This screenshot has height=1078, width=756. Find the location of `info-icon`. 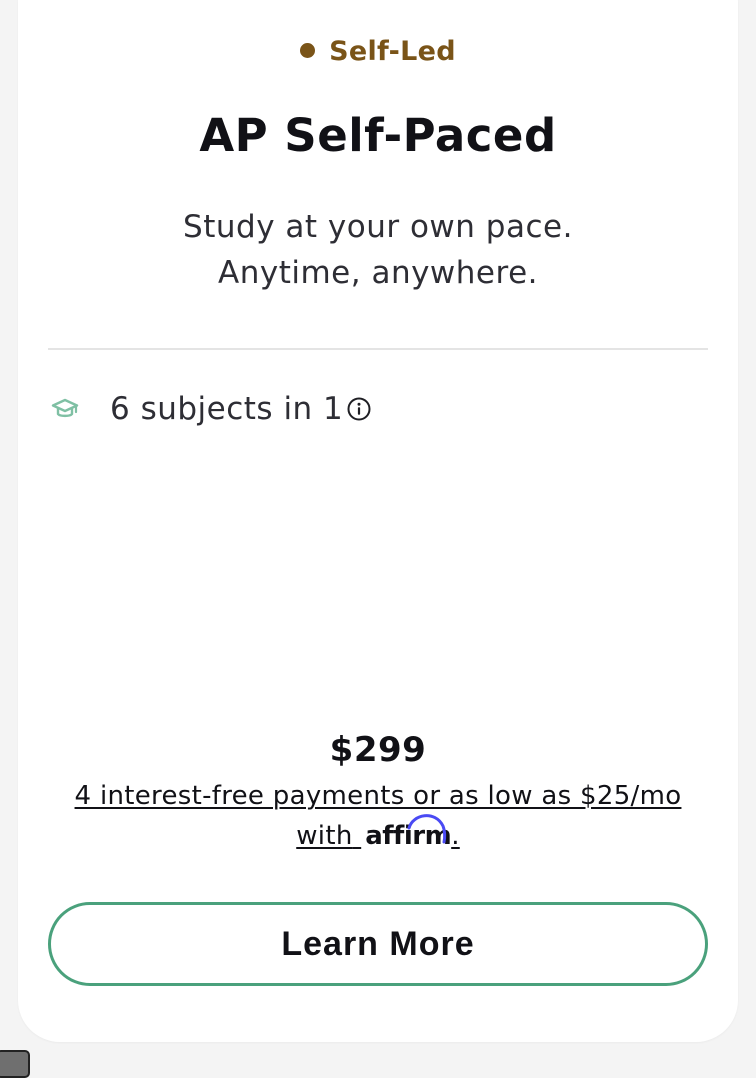

info-icon is located at coordinates (359, 409).